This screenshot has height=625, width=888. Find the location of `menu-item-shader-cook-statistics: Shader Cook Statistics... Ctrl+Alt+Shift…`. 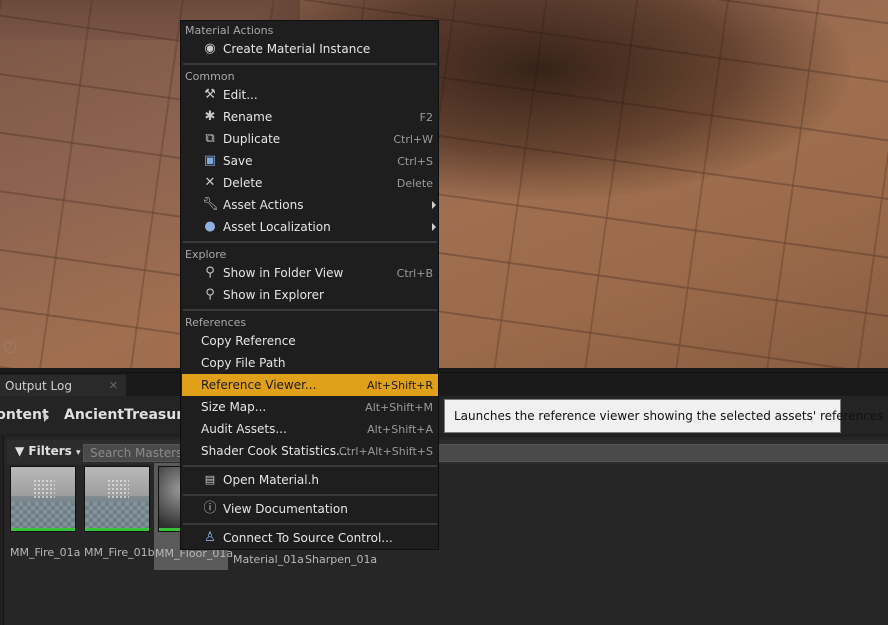

menu-item-shader-cook-statistics: Shader Cook Statistics... Ctrl+Alt+Shift… is located at coordinates (310, 451).